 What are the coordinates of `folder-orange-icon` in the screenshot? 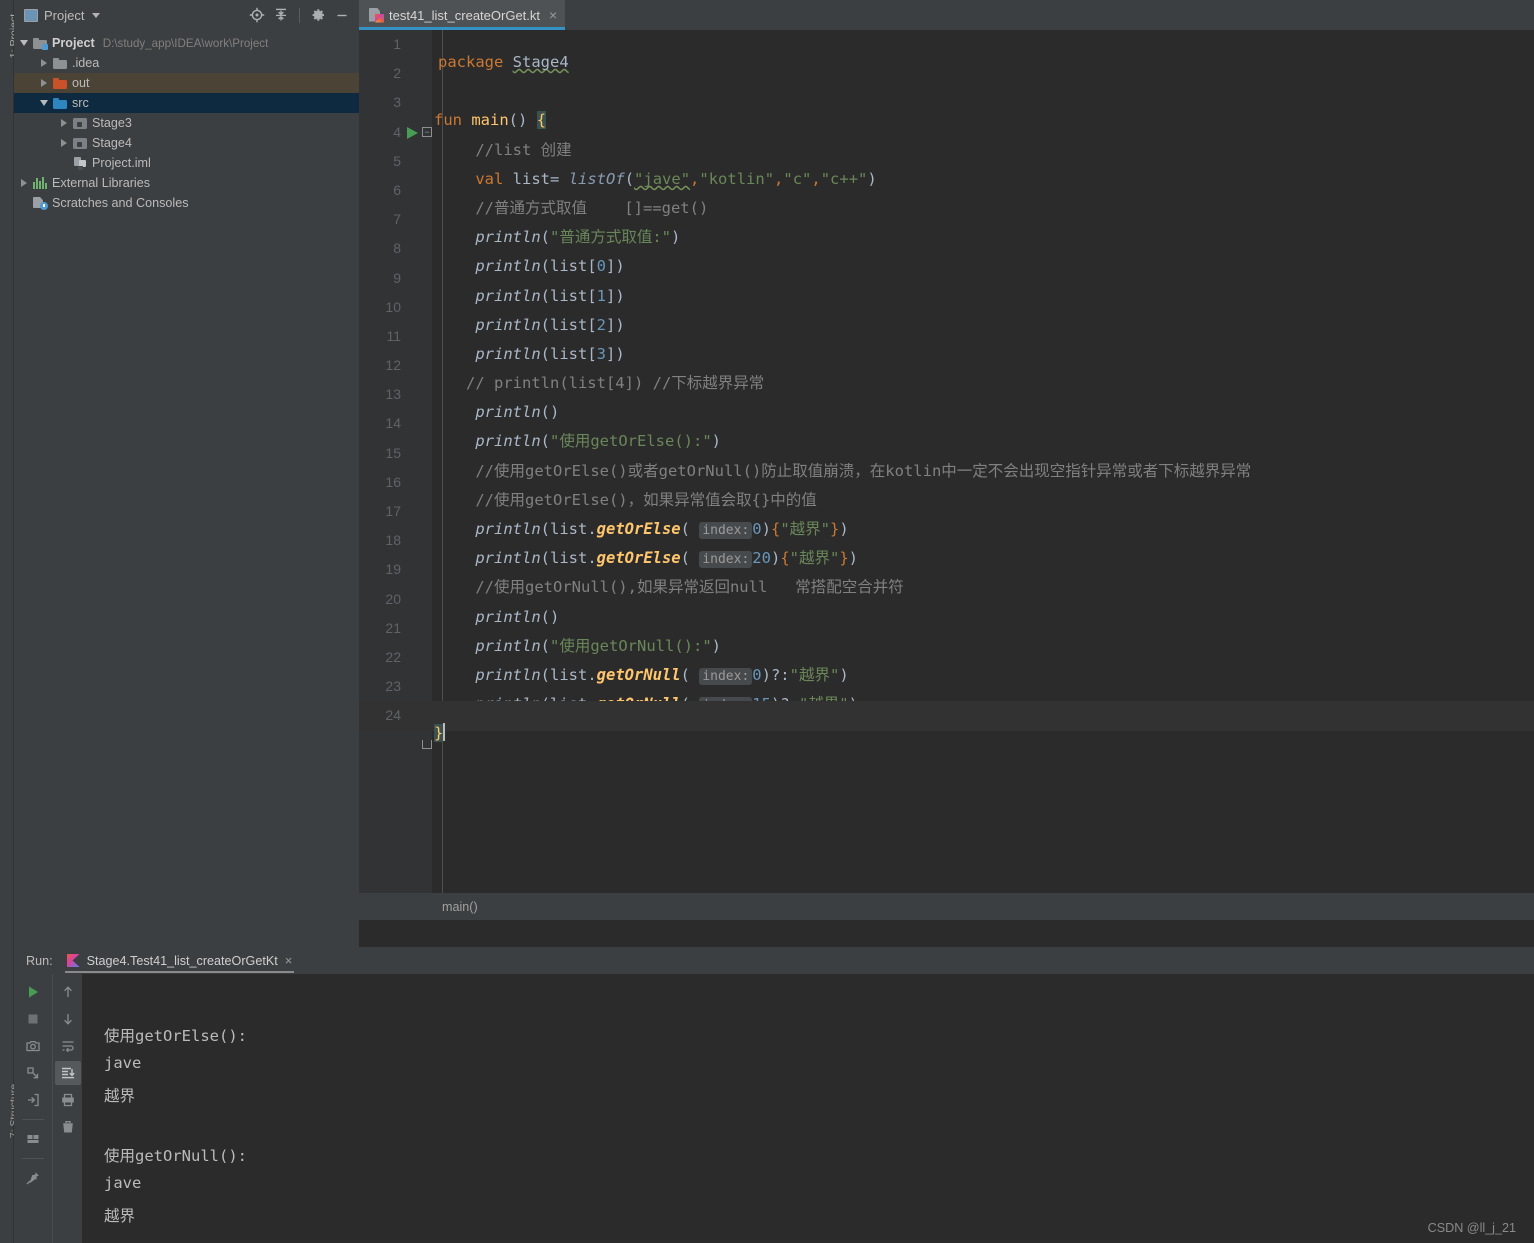 It's located at (60, 83).